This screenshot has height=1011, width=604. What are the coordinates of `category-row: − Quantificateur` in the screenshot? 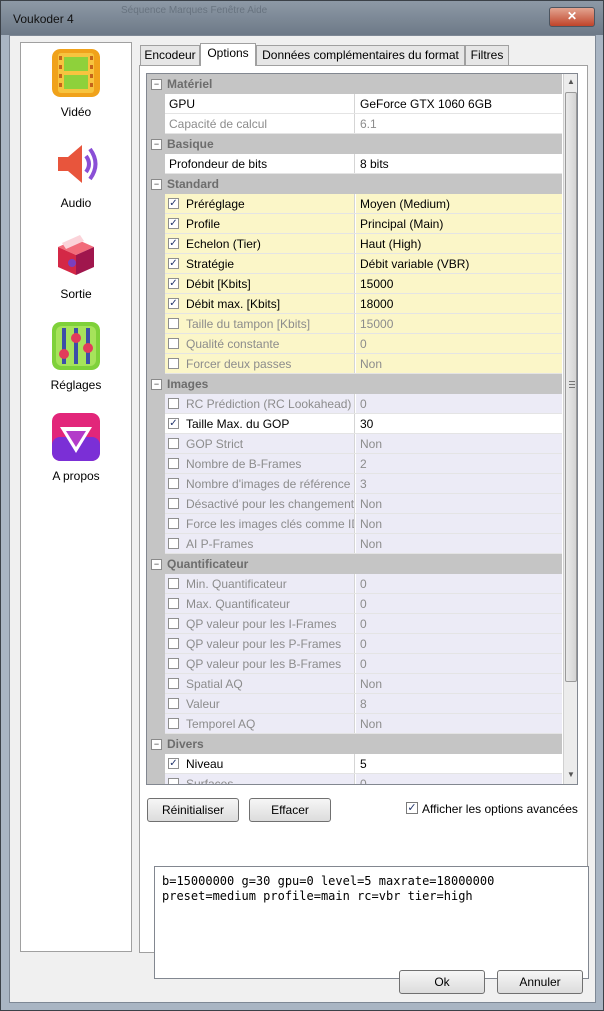 It's located at (354, 564).